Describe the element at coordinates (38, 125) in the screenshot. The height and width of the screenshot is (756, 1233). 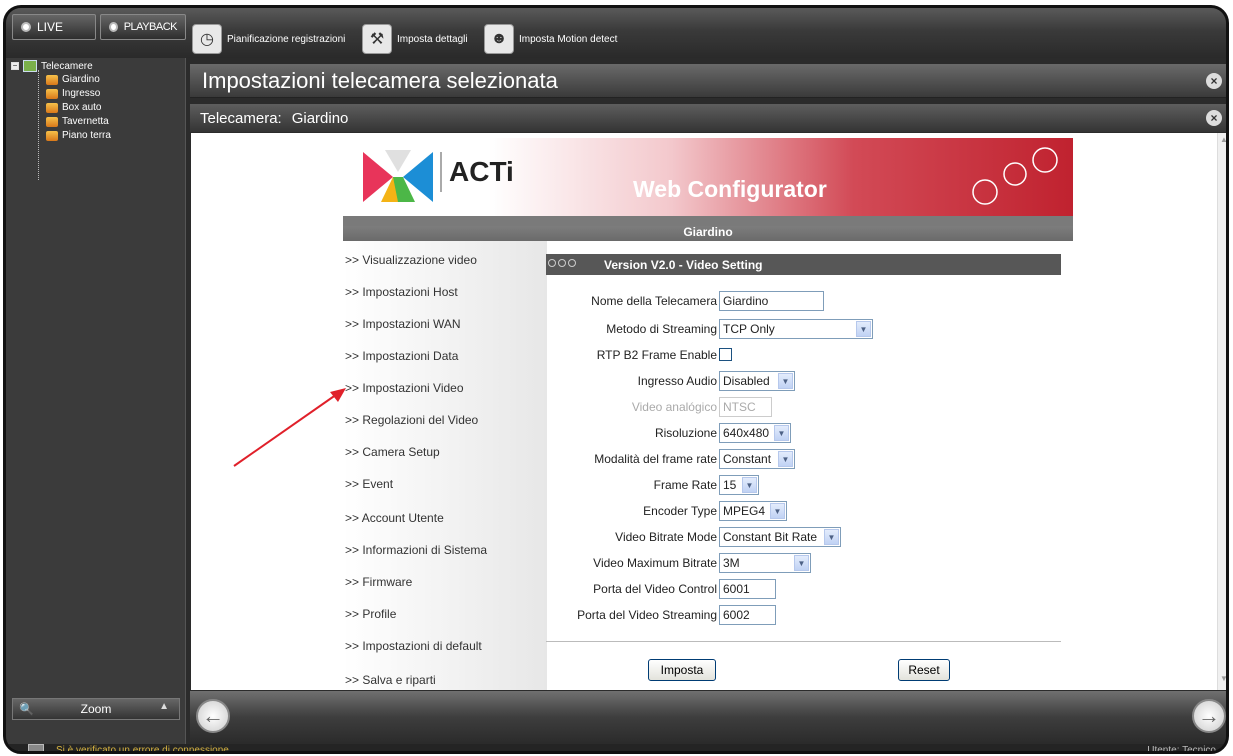
I see `tree-connector` at that location.